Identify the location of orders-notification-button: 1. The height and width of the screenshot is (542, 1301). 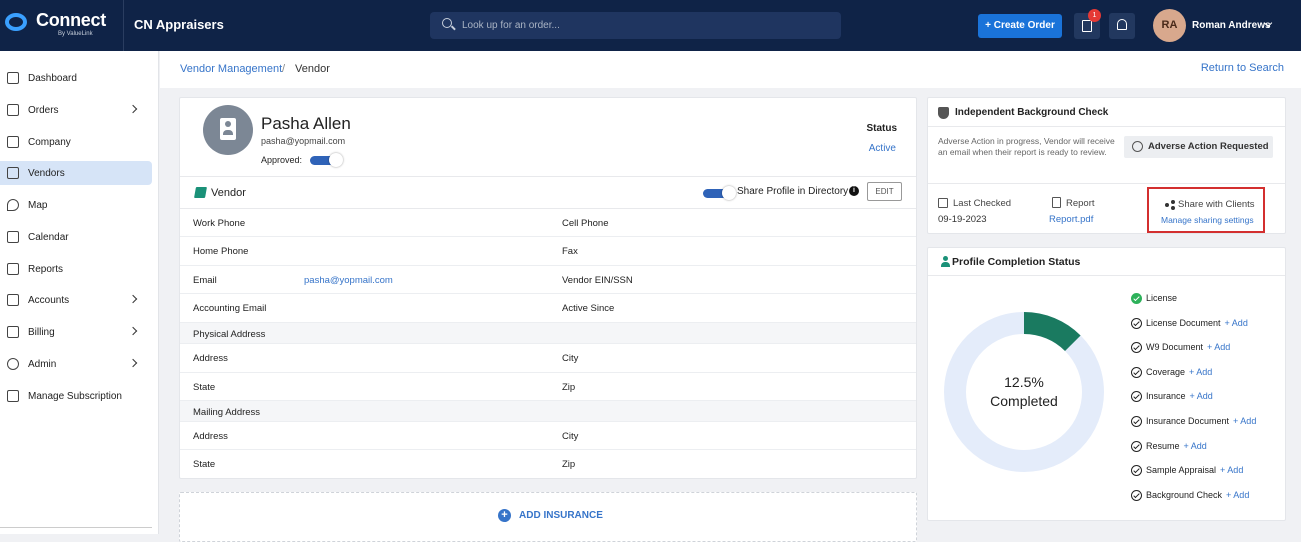
(1087, 24).